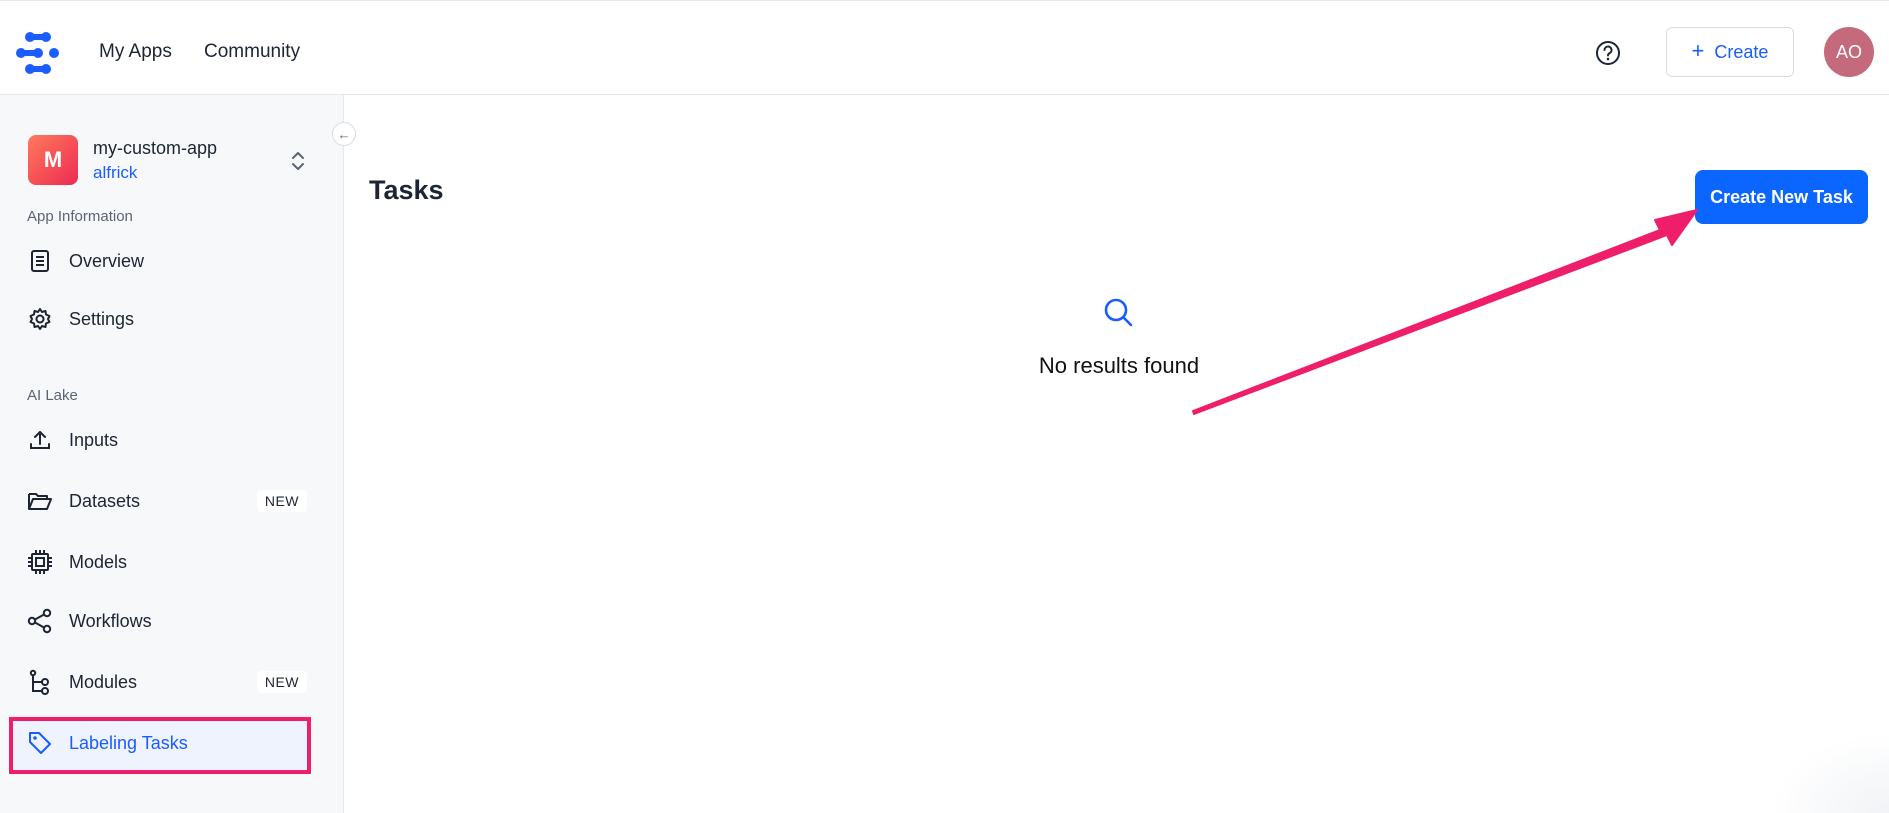 The image size is (1889, 813). I want to click on app-name: my-custom-app, so click(155, 148).